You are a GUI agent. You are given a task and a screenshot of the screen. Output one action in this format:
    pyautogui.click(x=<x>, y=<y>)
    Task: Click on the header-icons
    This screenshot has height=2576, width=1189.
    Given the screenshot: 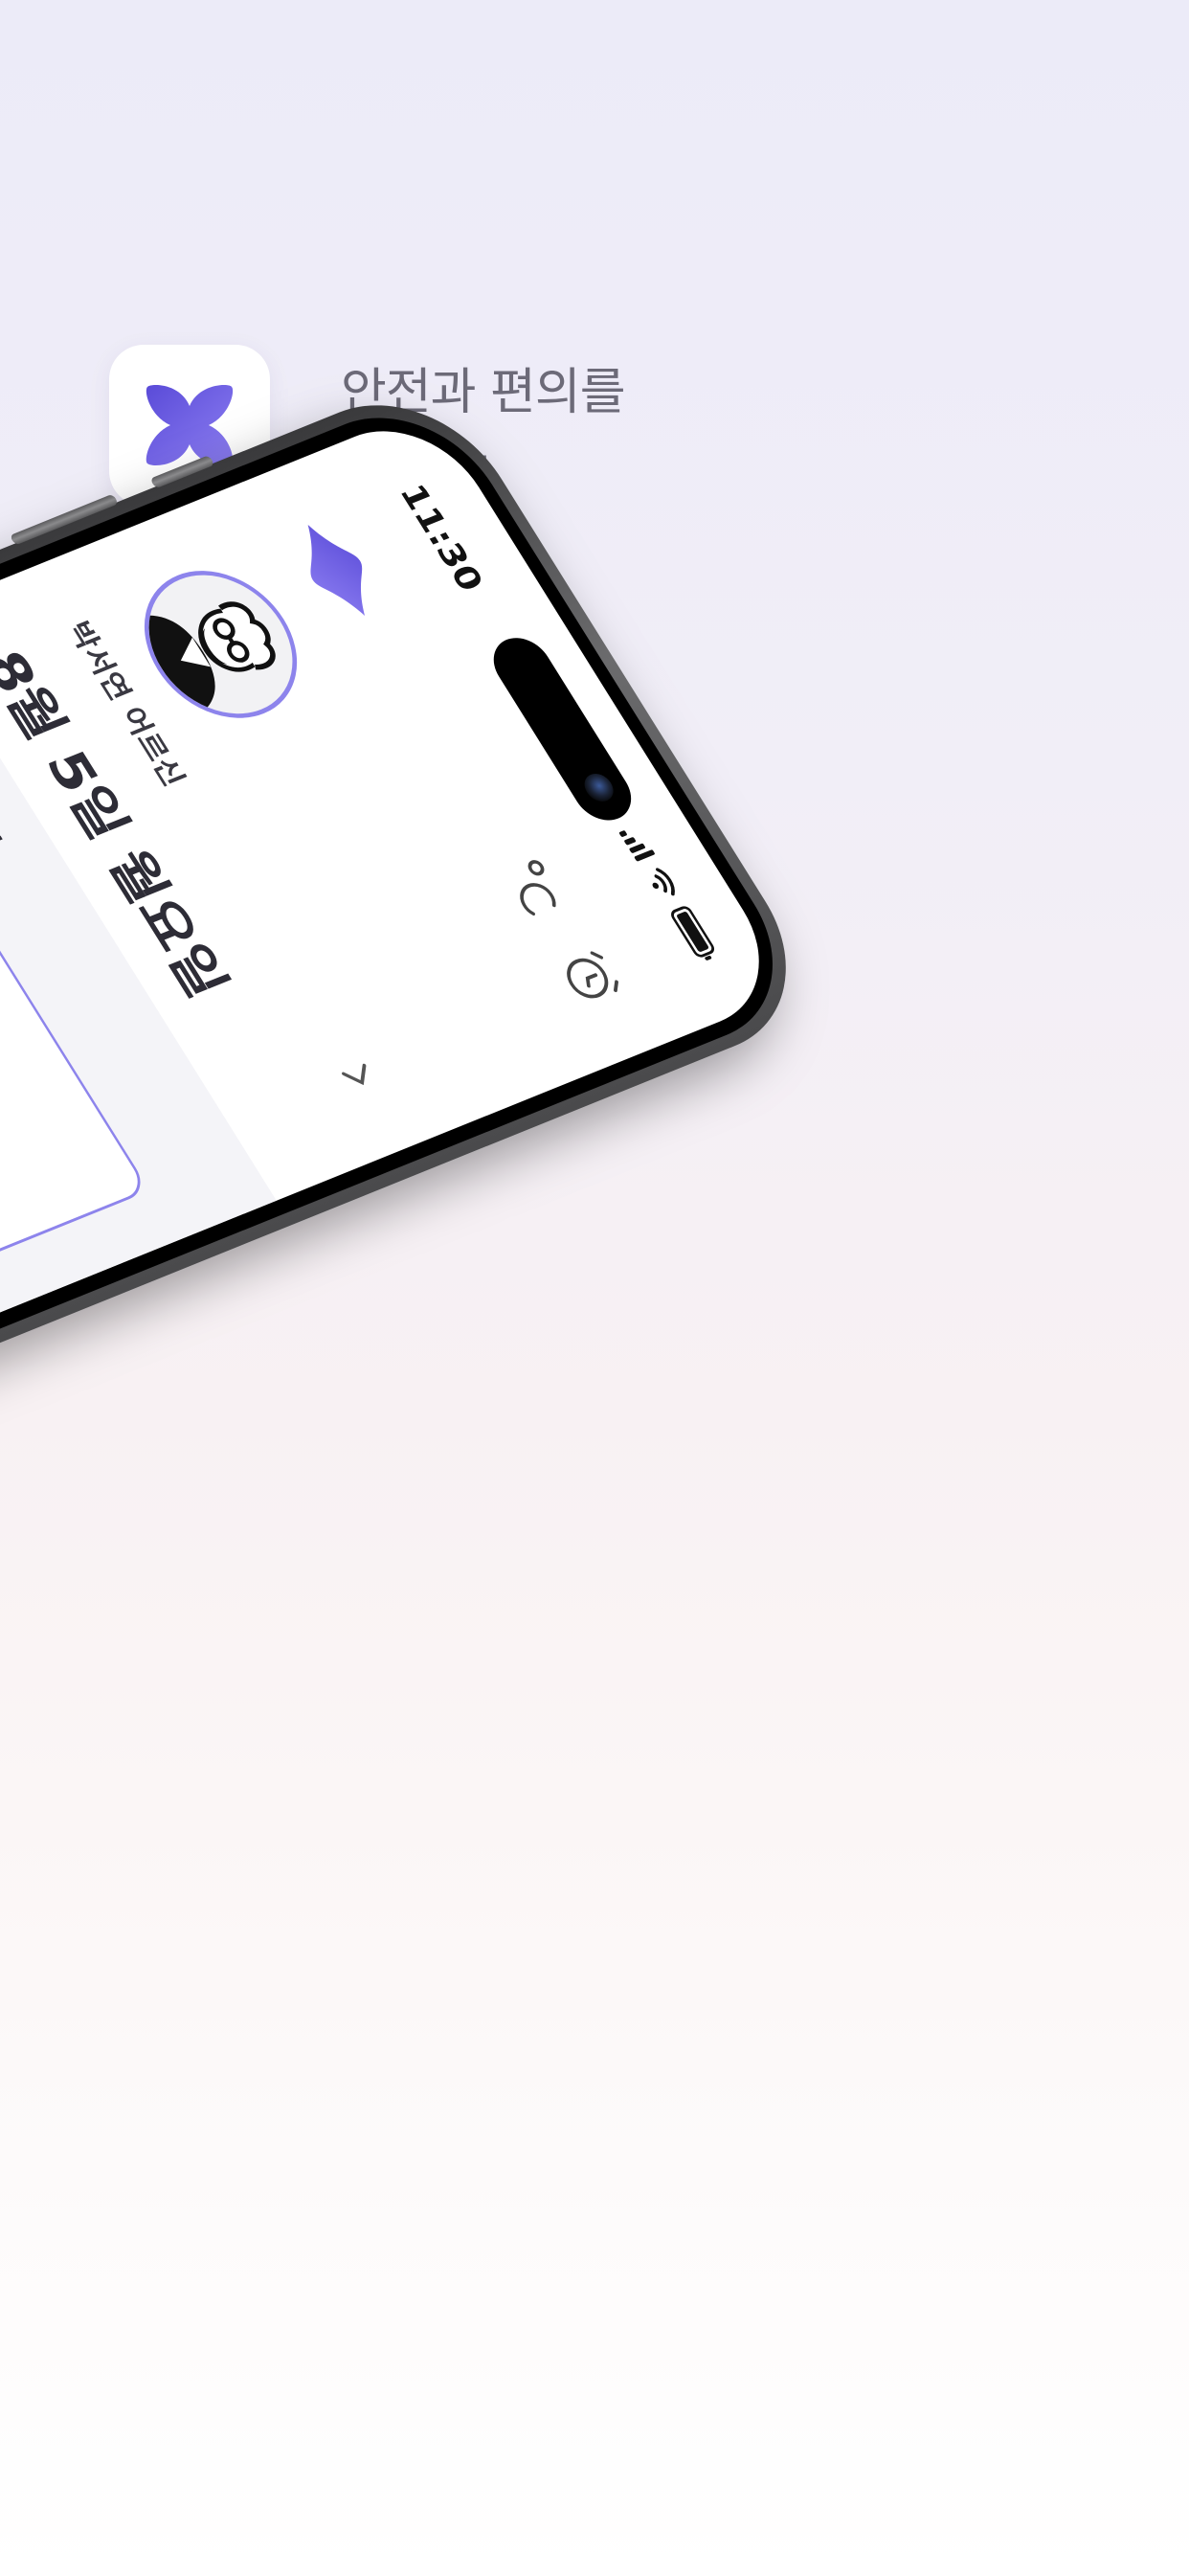 What is the action you would take?
    pyautogui.click(x=562, y=933)
    